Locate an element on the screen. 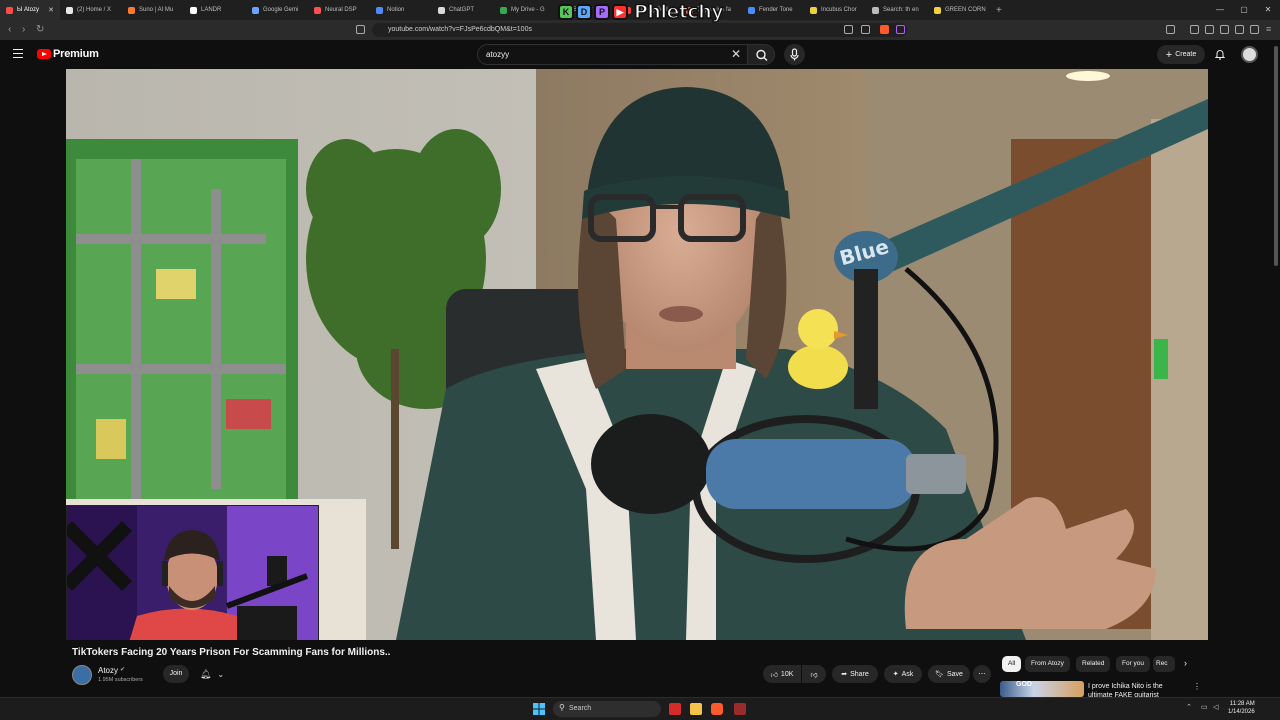 Image resolution: width=1280 pixels, height=720 pixels. forward-icon: › is located at coordinates (23, 29).